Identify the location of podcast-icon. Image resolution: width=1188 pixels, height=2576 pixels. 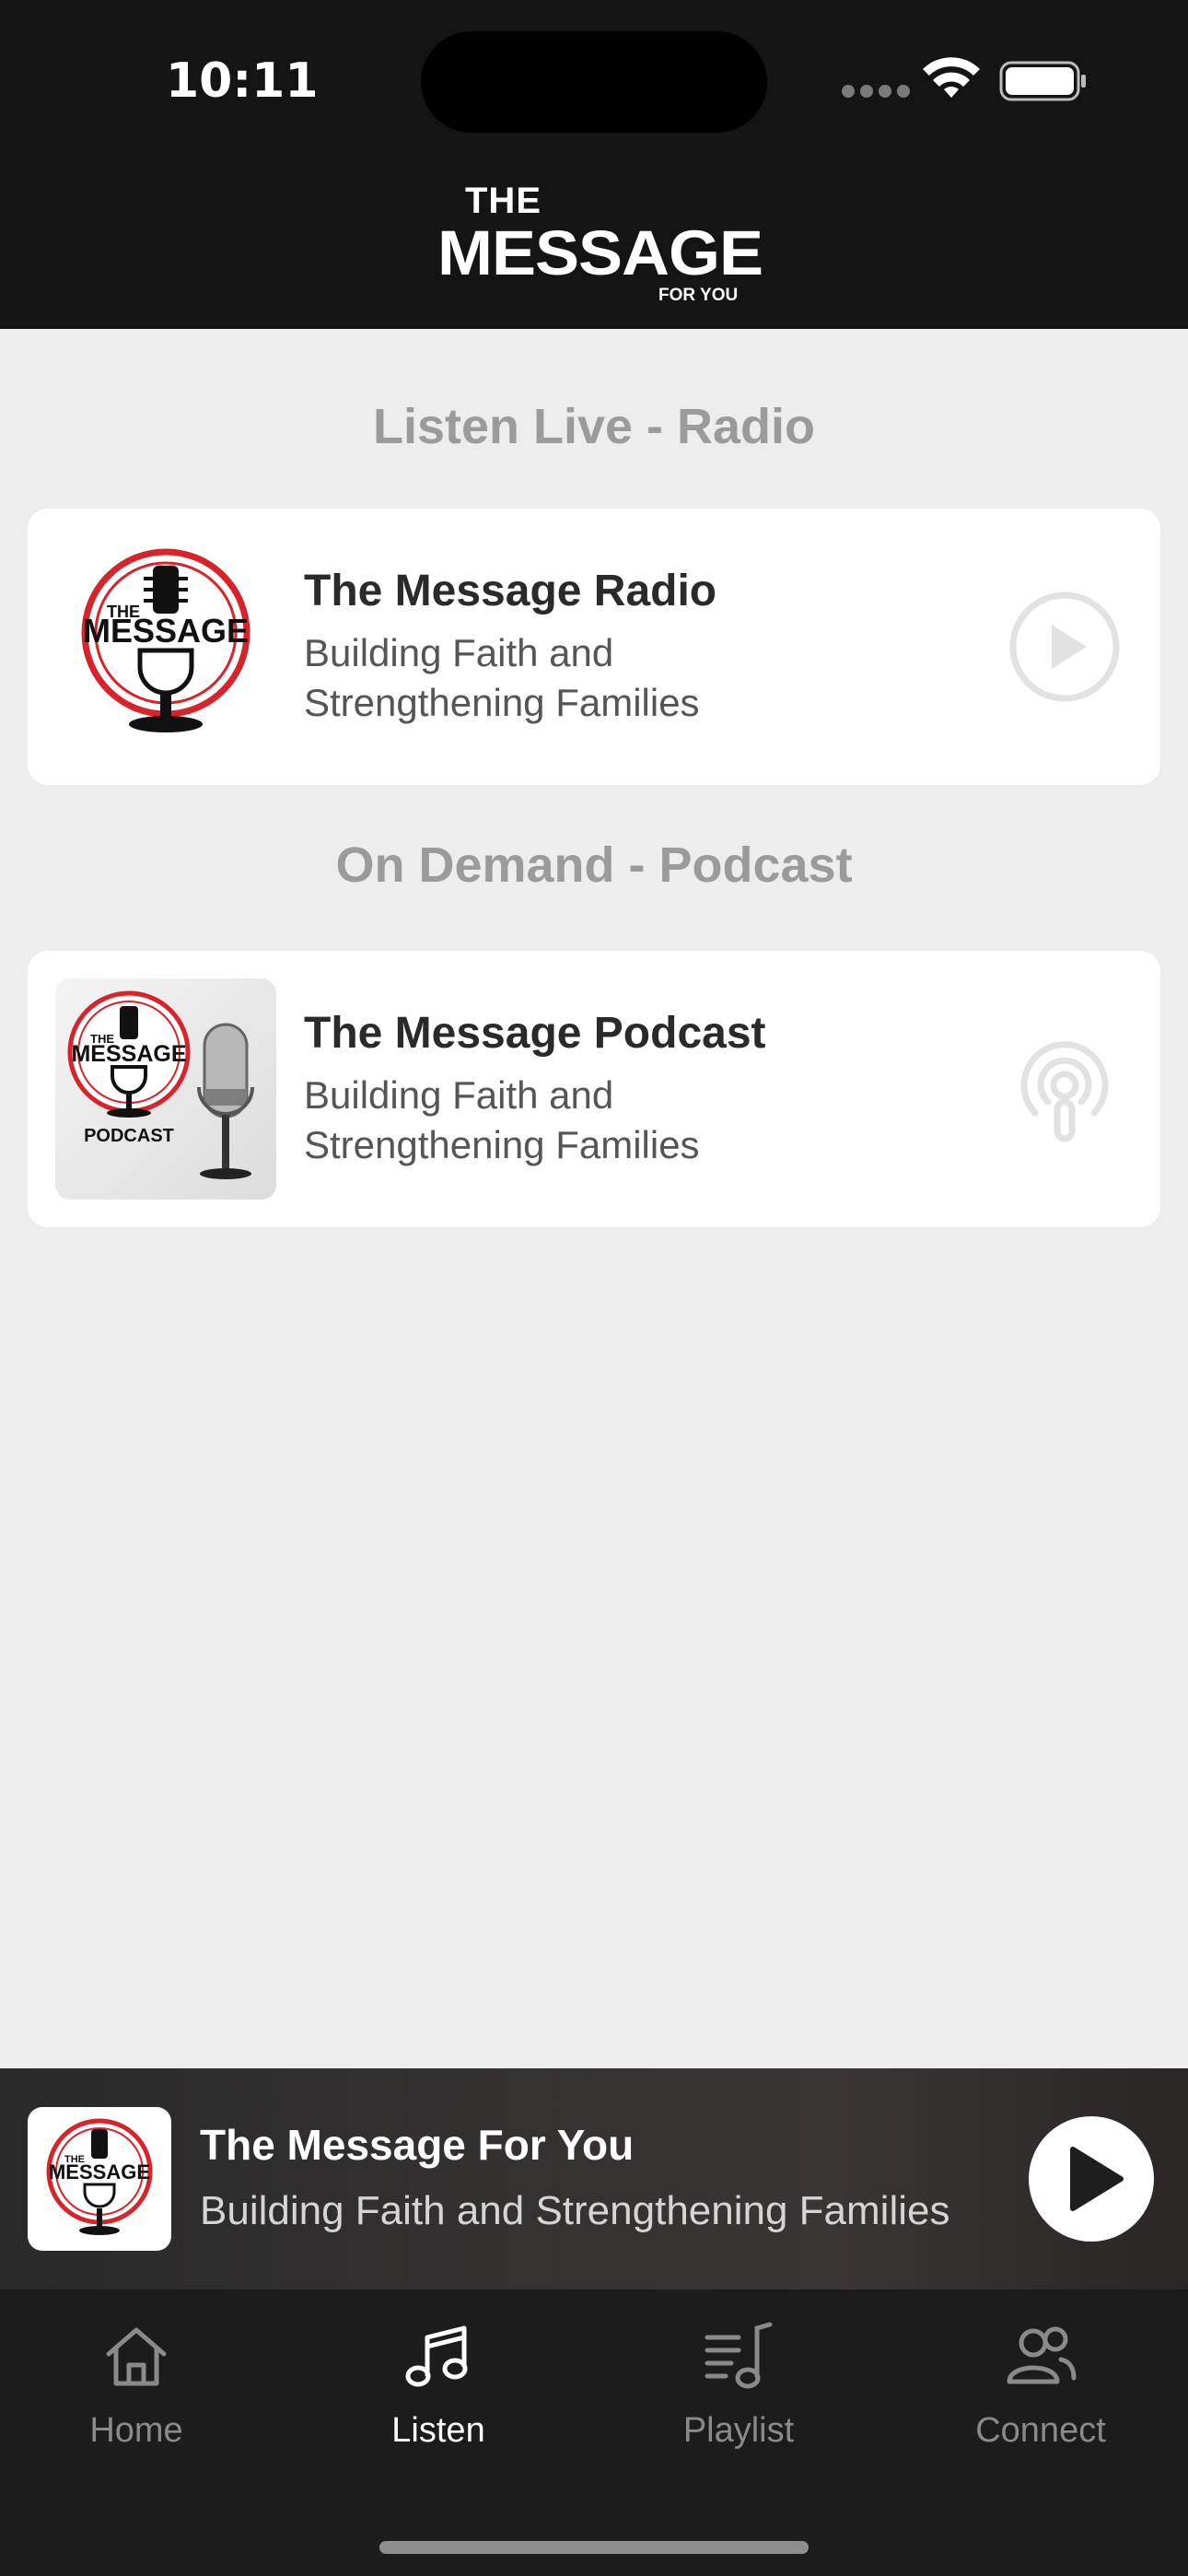
(1064, 1089).